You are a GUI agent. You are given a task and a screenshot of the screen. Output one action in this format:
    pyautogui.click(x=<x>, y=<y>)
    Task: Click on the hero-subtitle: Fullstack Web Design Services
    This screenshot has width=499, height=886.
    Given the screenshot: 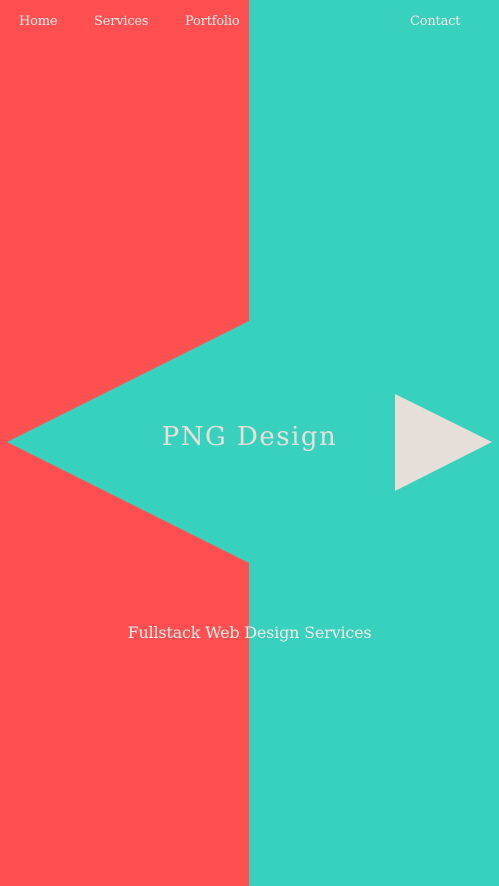 What is the action you would take?
    pyautogui.click(x=249, y=632)
    